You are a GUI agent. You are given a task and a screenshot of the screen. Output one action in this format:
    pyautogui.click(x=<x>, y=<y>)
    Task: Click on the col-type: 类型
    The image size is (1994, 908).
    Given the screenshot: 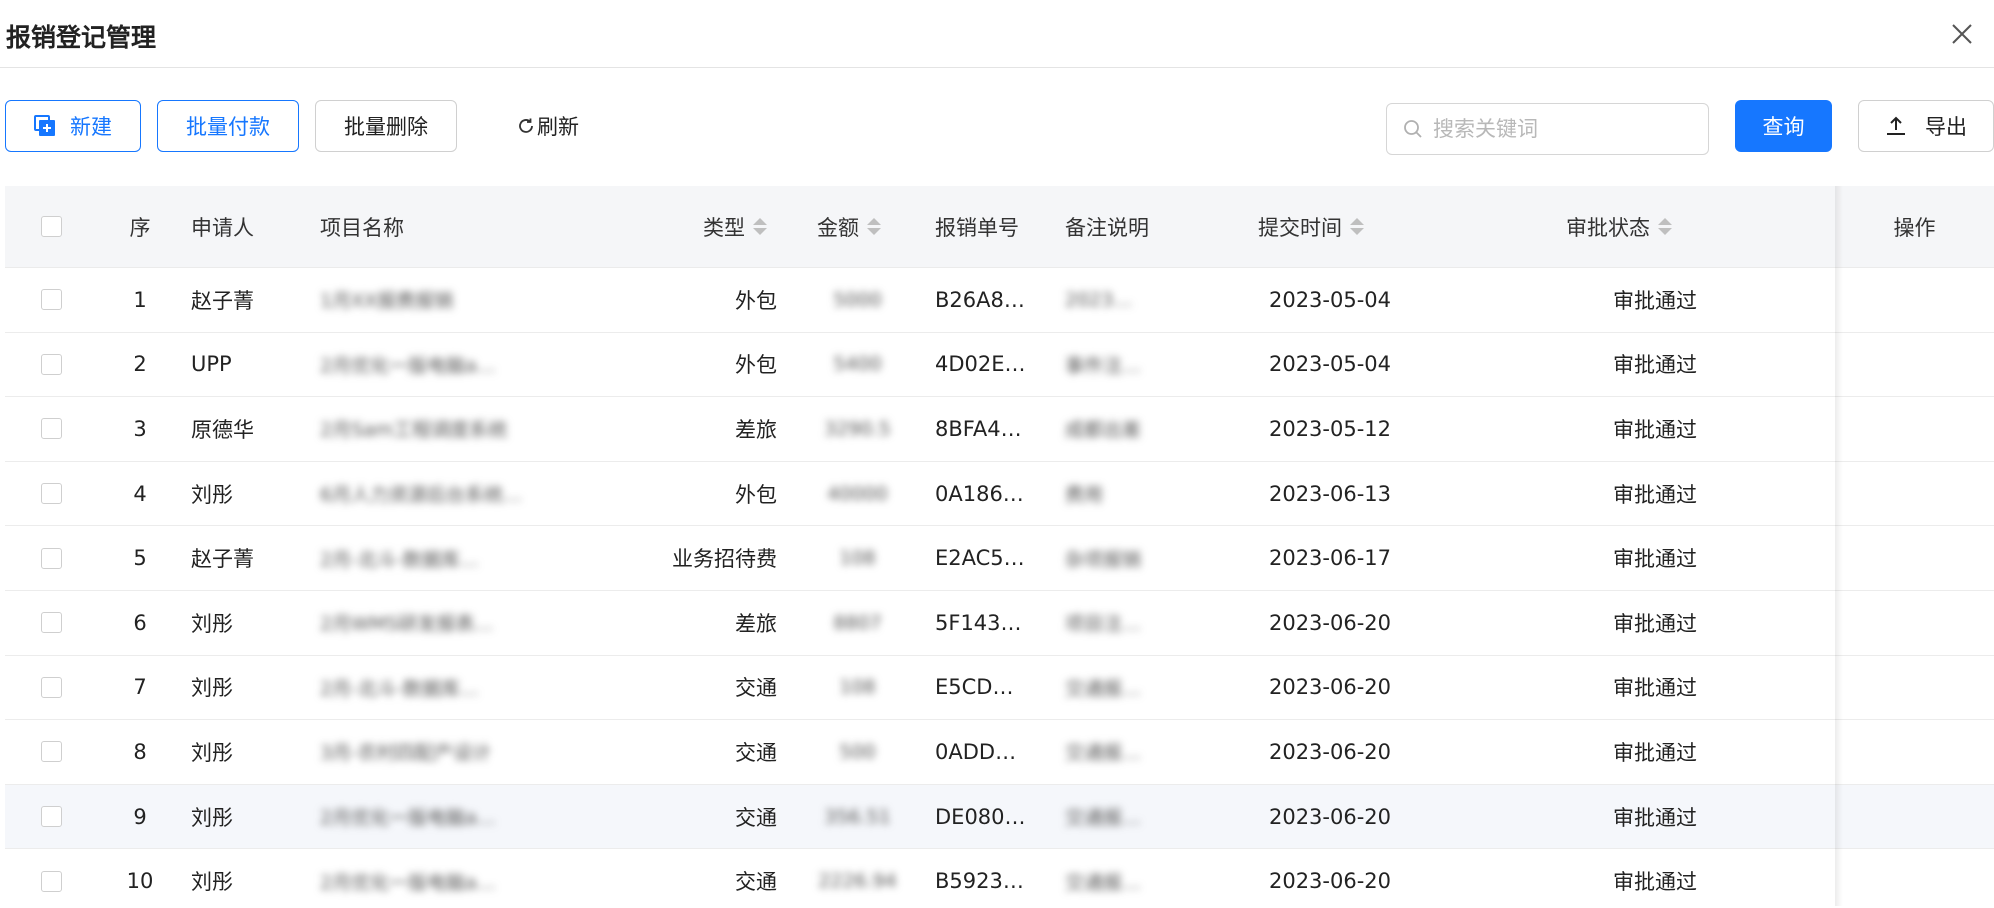 What is the action you would take?
    pyautogui.click(x=691, y=226)
    